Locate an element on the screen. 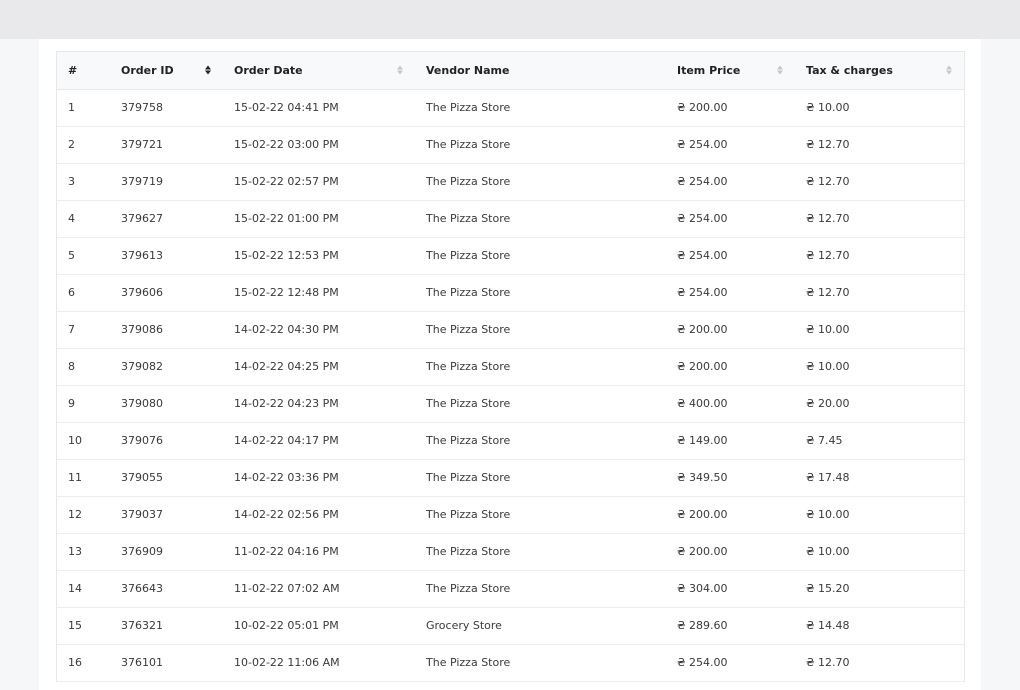 The height and width of the screenshot is (690, 1020). column-header-order-id: Order ID is located at coordinates (166, 71).